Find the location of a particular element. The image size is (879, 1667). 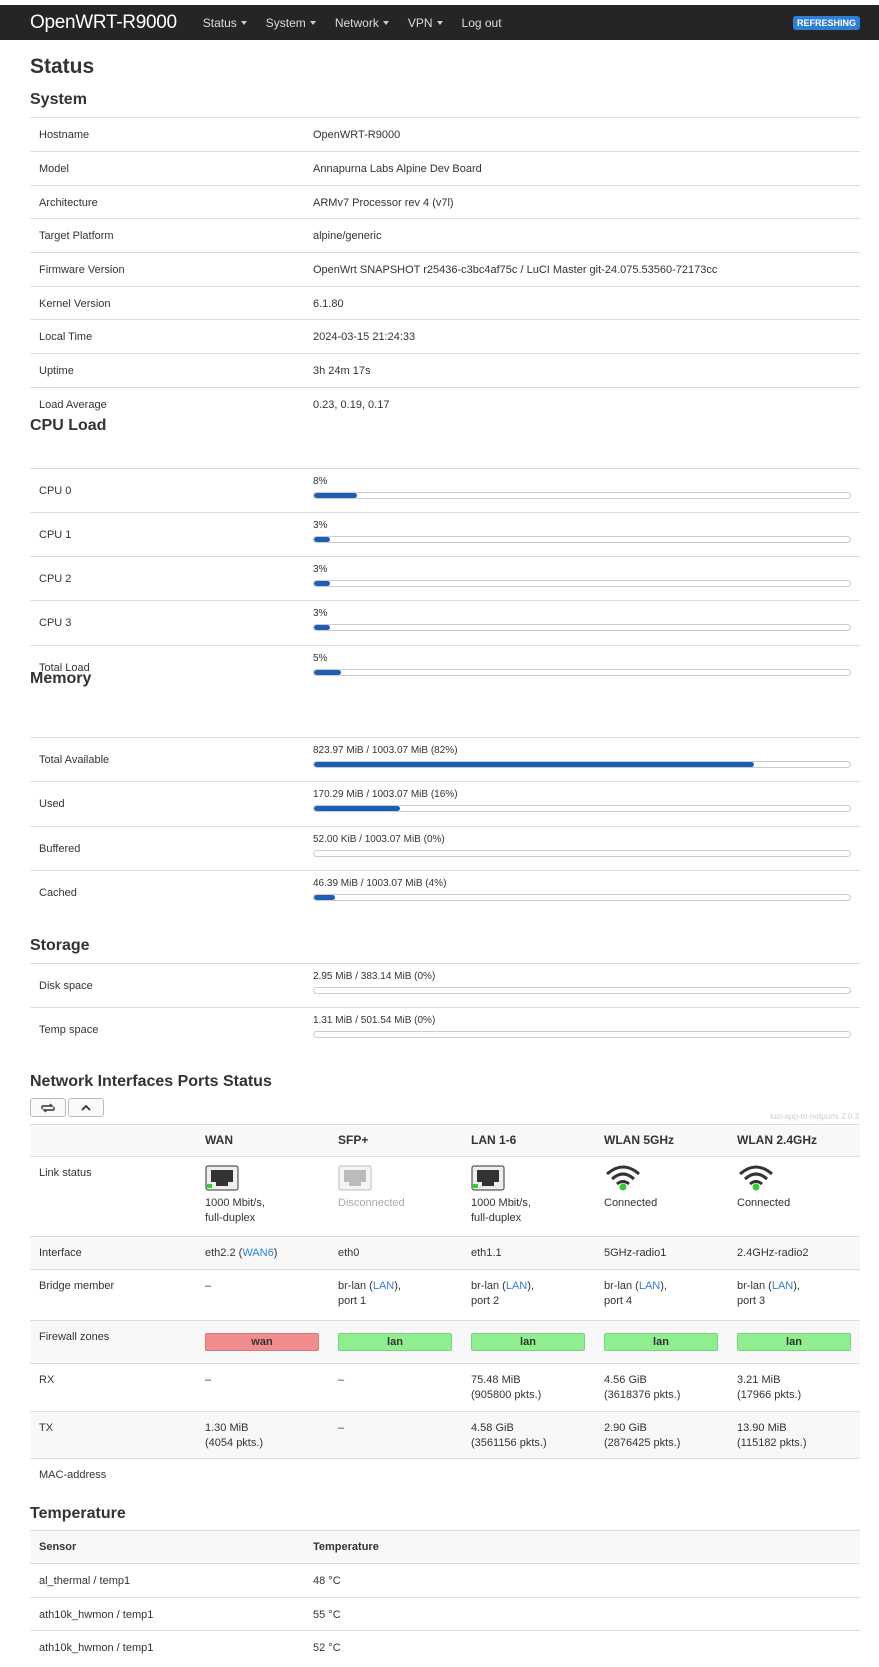

sensor-name: ath10k_hwmon / temp1 is located at coordinates (96, 1615).